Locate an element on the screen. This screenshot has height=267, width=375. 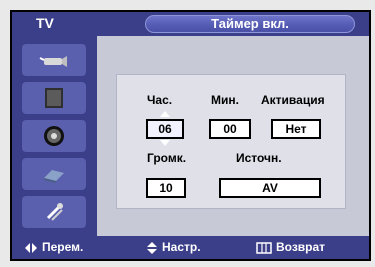
footer-adjust-label: Настр. is located at coordinates (181, 247).